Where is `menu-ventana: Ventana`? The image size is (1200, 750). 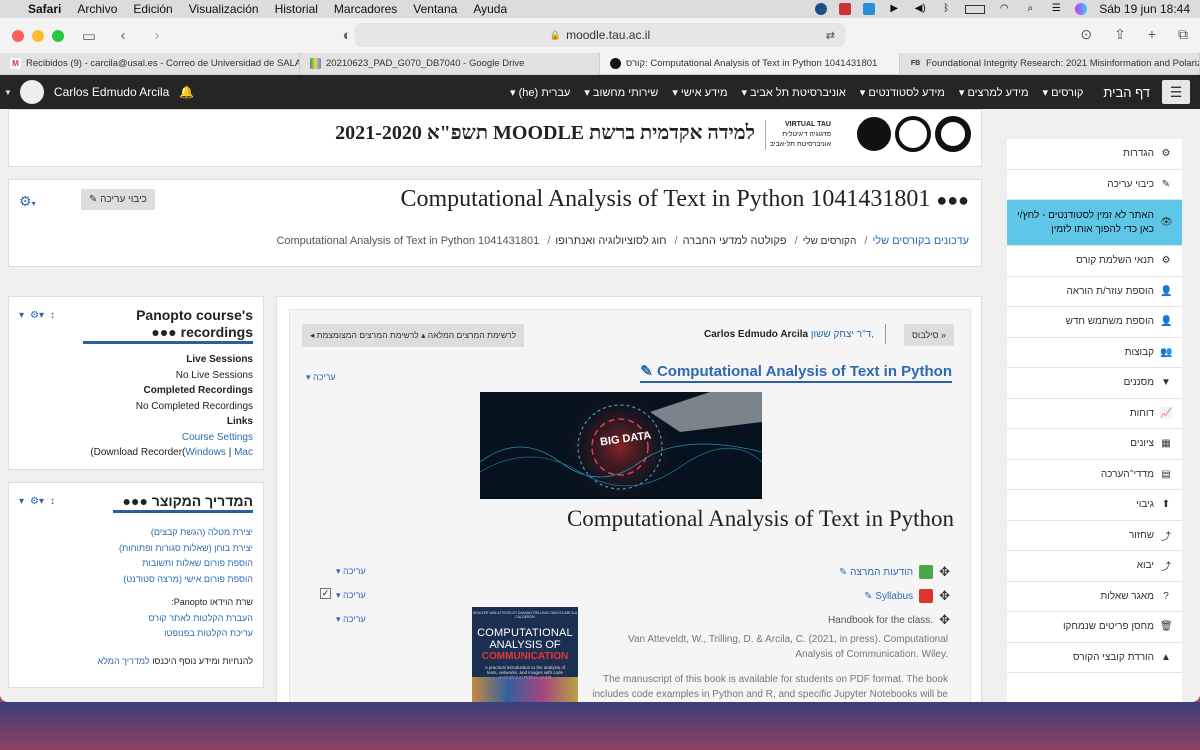
menu-ventana: Ventana is located at coordinates (435, 9).